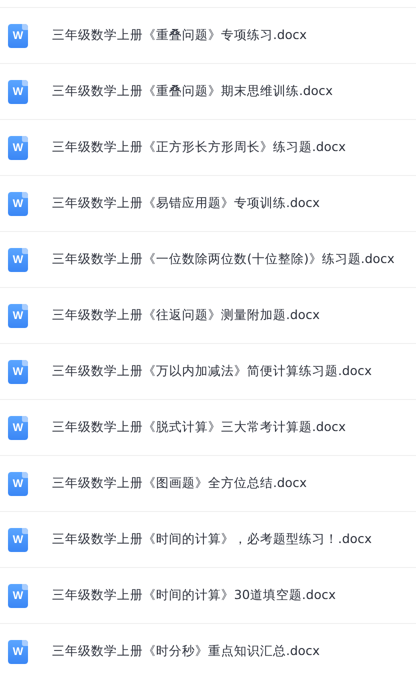 The height and width of the screenshot is (673, 416). I want to click on file-name: 三年级数学上册《时分秒》重点知识汇总.docx, so click(186, 651).